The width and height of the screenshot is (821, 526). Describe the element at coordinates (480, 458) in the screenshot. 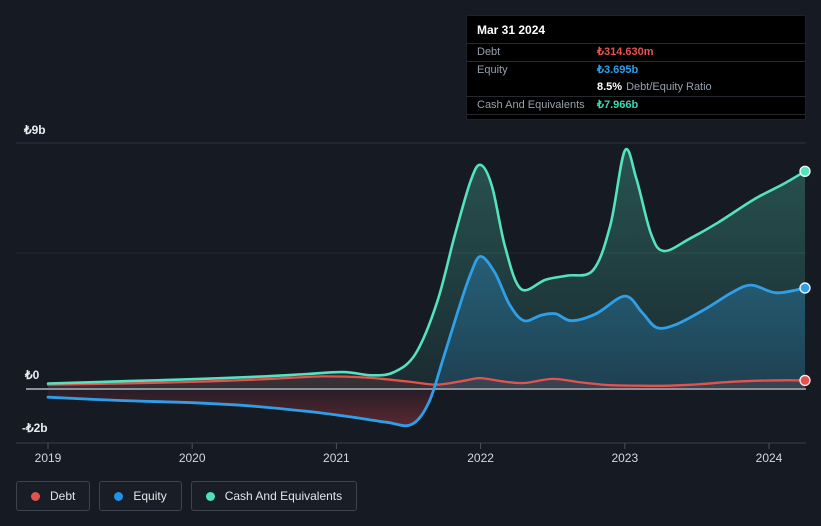

I see `x-axis-label: 2022` at that location.